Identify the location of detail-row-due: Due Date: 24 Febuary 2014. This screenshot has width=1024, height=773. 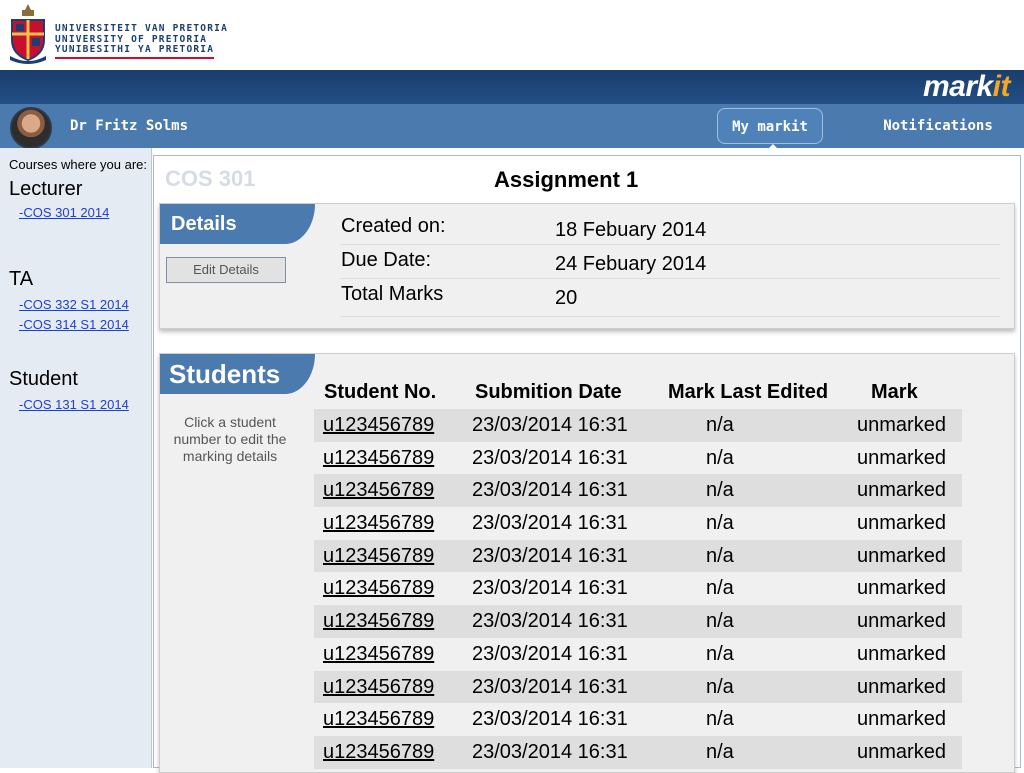
(670, 262).